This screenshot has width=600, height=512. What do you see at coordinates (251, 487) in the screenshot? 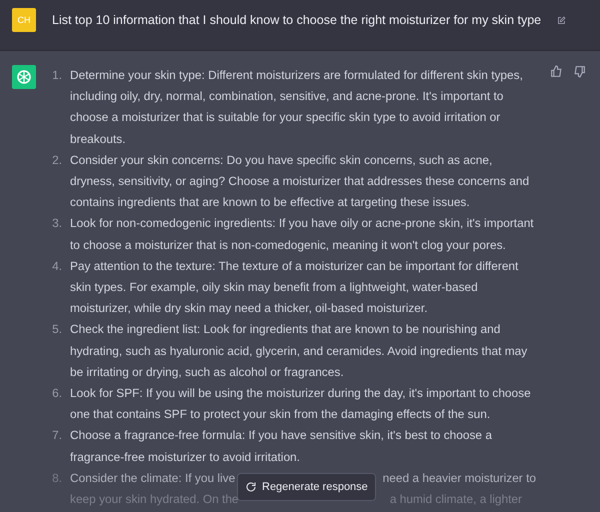
I see `refresh-icon` at bounding box center [251, 487].